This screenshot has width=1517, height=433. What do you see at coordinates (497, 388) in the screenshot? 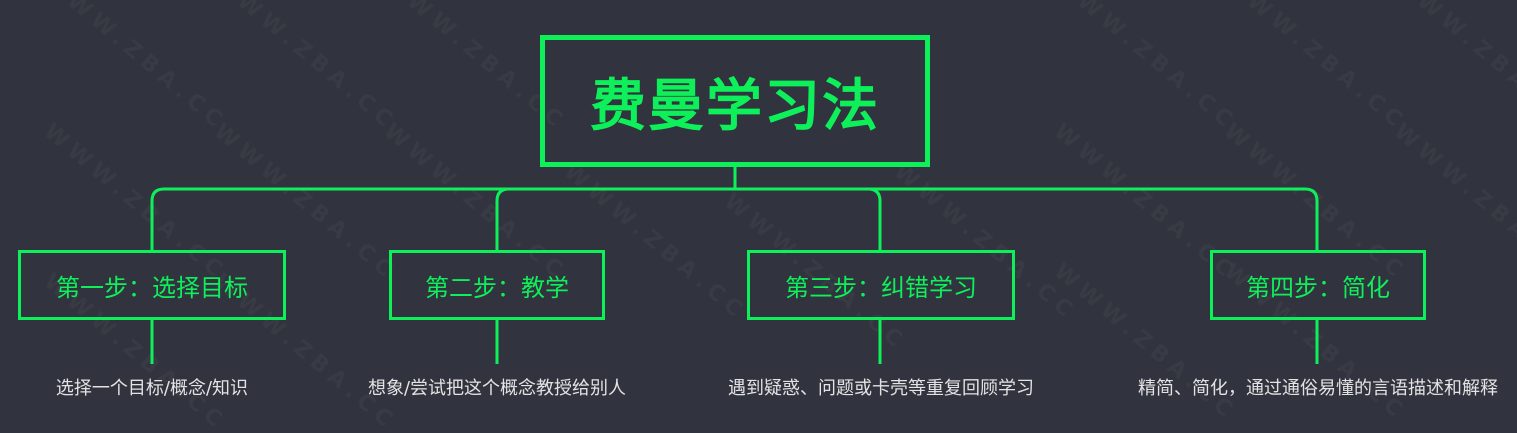
I see `step-description-2: 想象/尝试把这个概念教授给别人` at bounding box center [497, 388].